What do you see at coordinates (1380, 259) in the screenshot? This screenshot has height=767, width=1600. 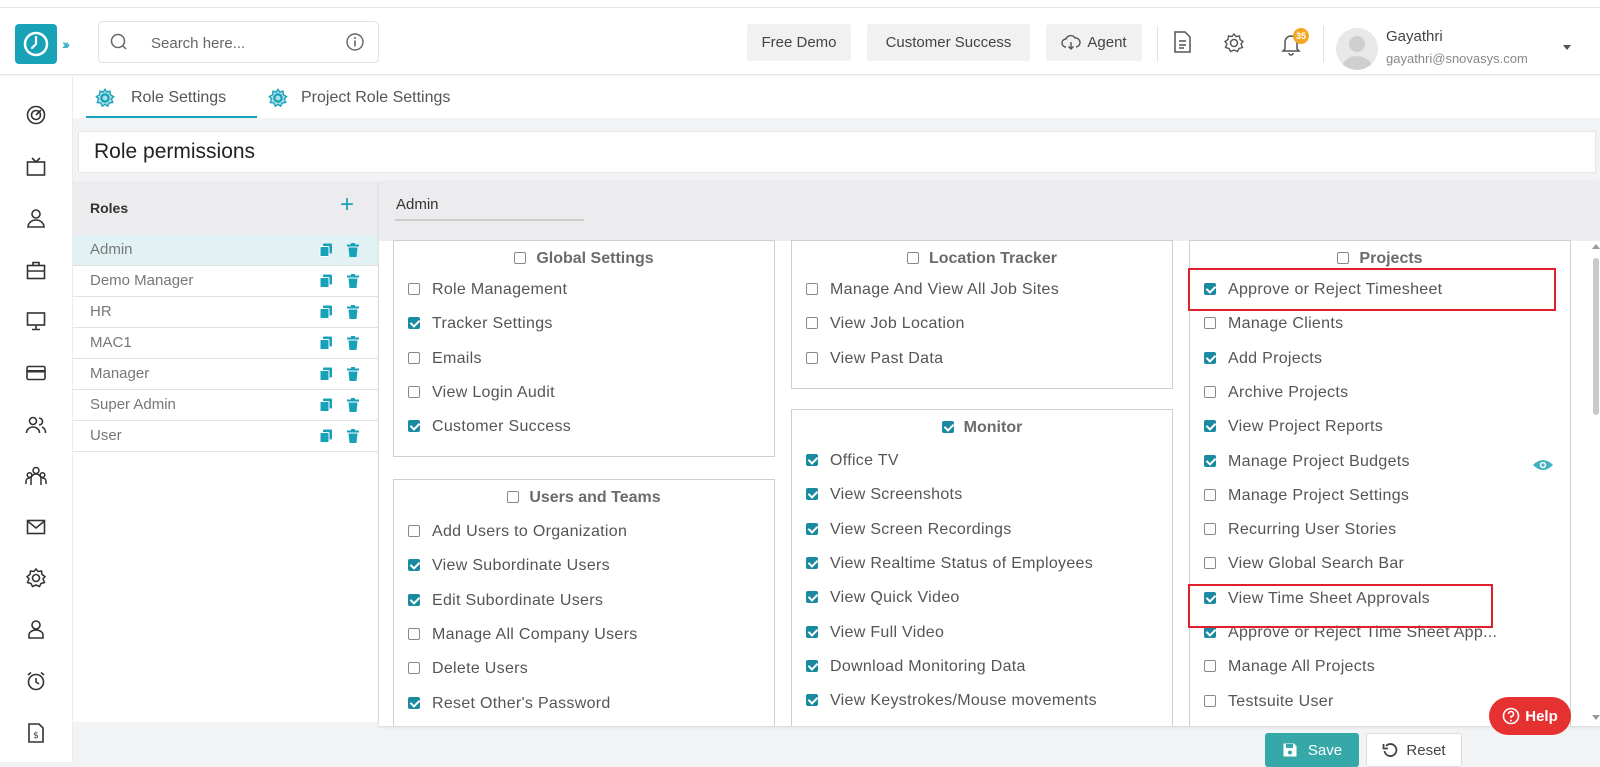 I see `section-header: Projects` at bounding box center [1380, 259].